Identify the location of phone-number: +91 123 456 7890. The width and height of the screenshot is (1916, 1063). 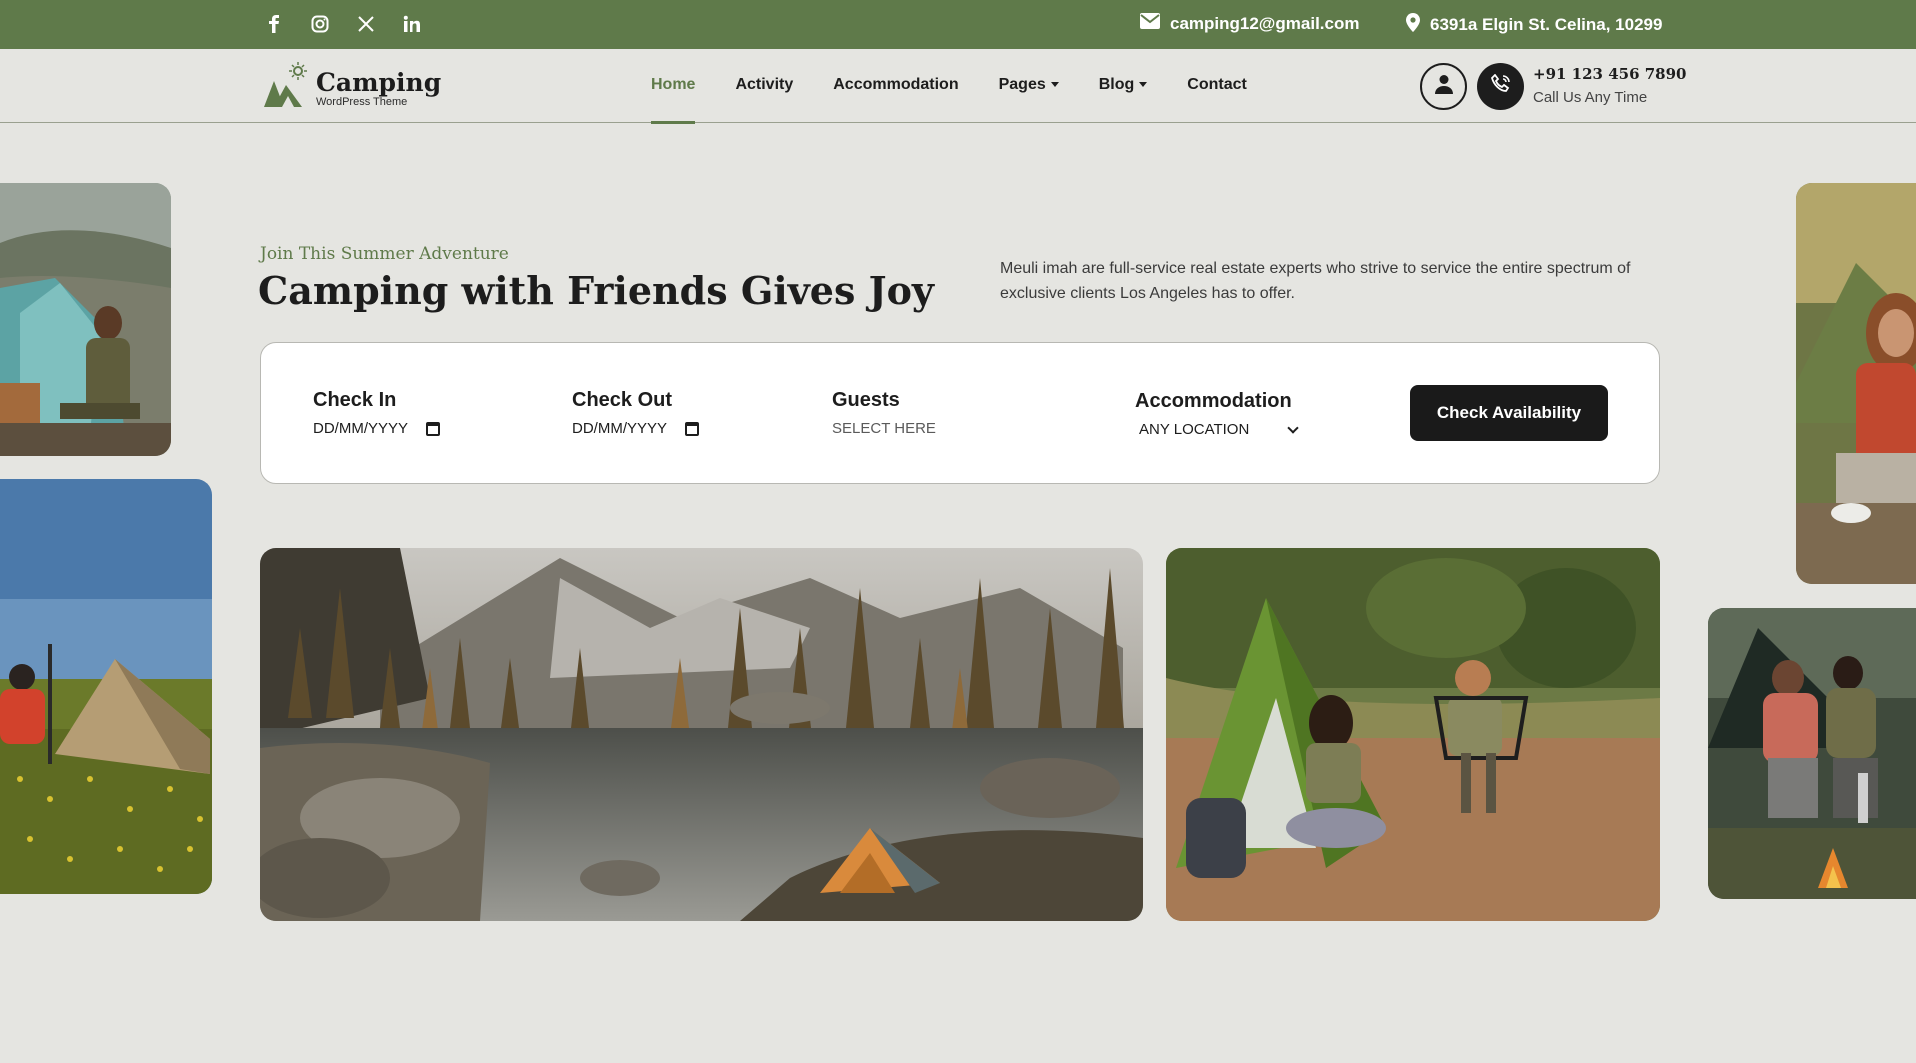
(1609, 74).